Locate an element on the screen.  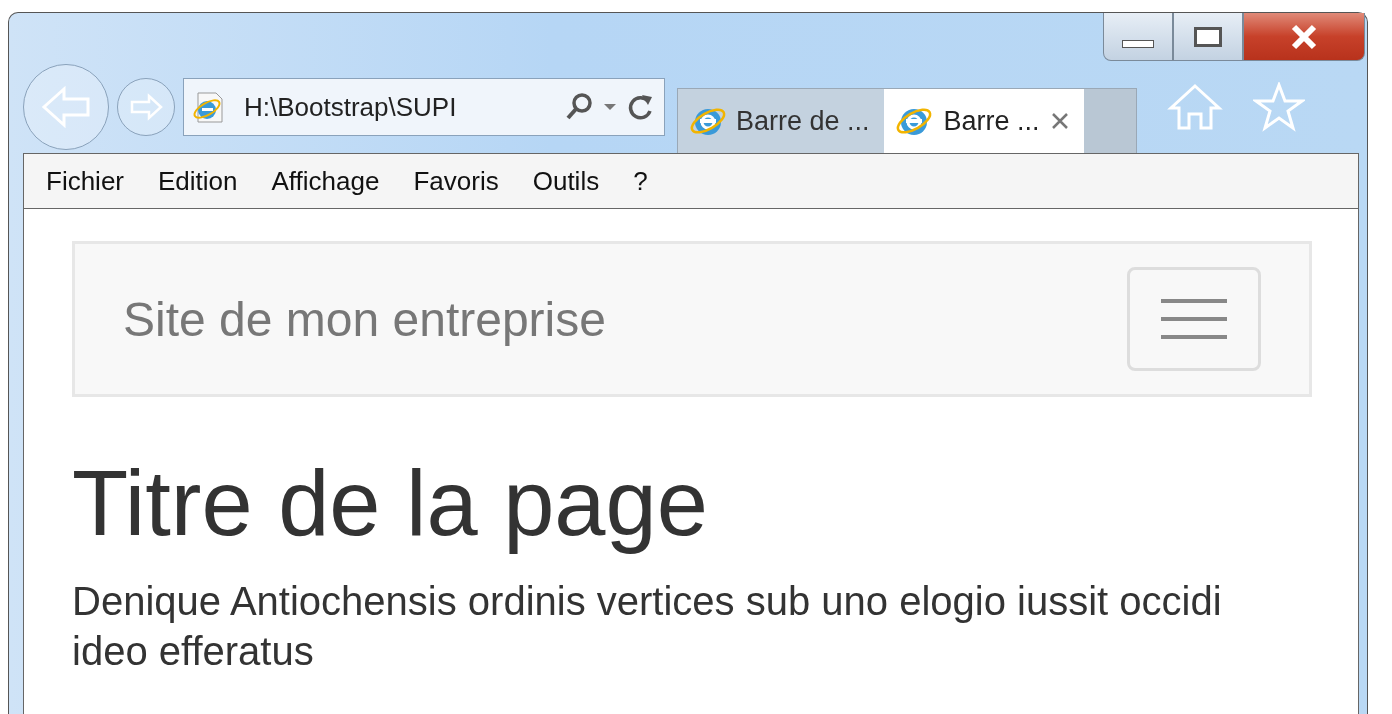
menu-item: Favoris is located at coordinates (456, 181).